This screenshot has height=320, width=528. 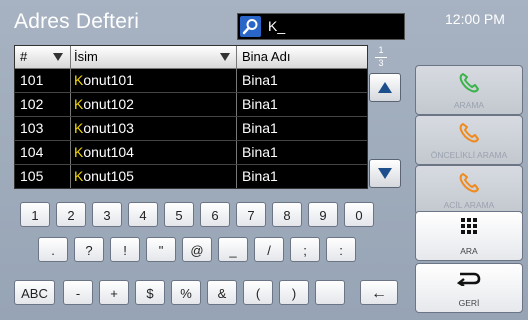 I want to click on key-semicolon: ;, so click(x=305, y=249).